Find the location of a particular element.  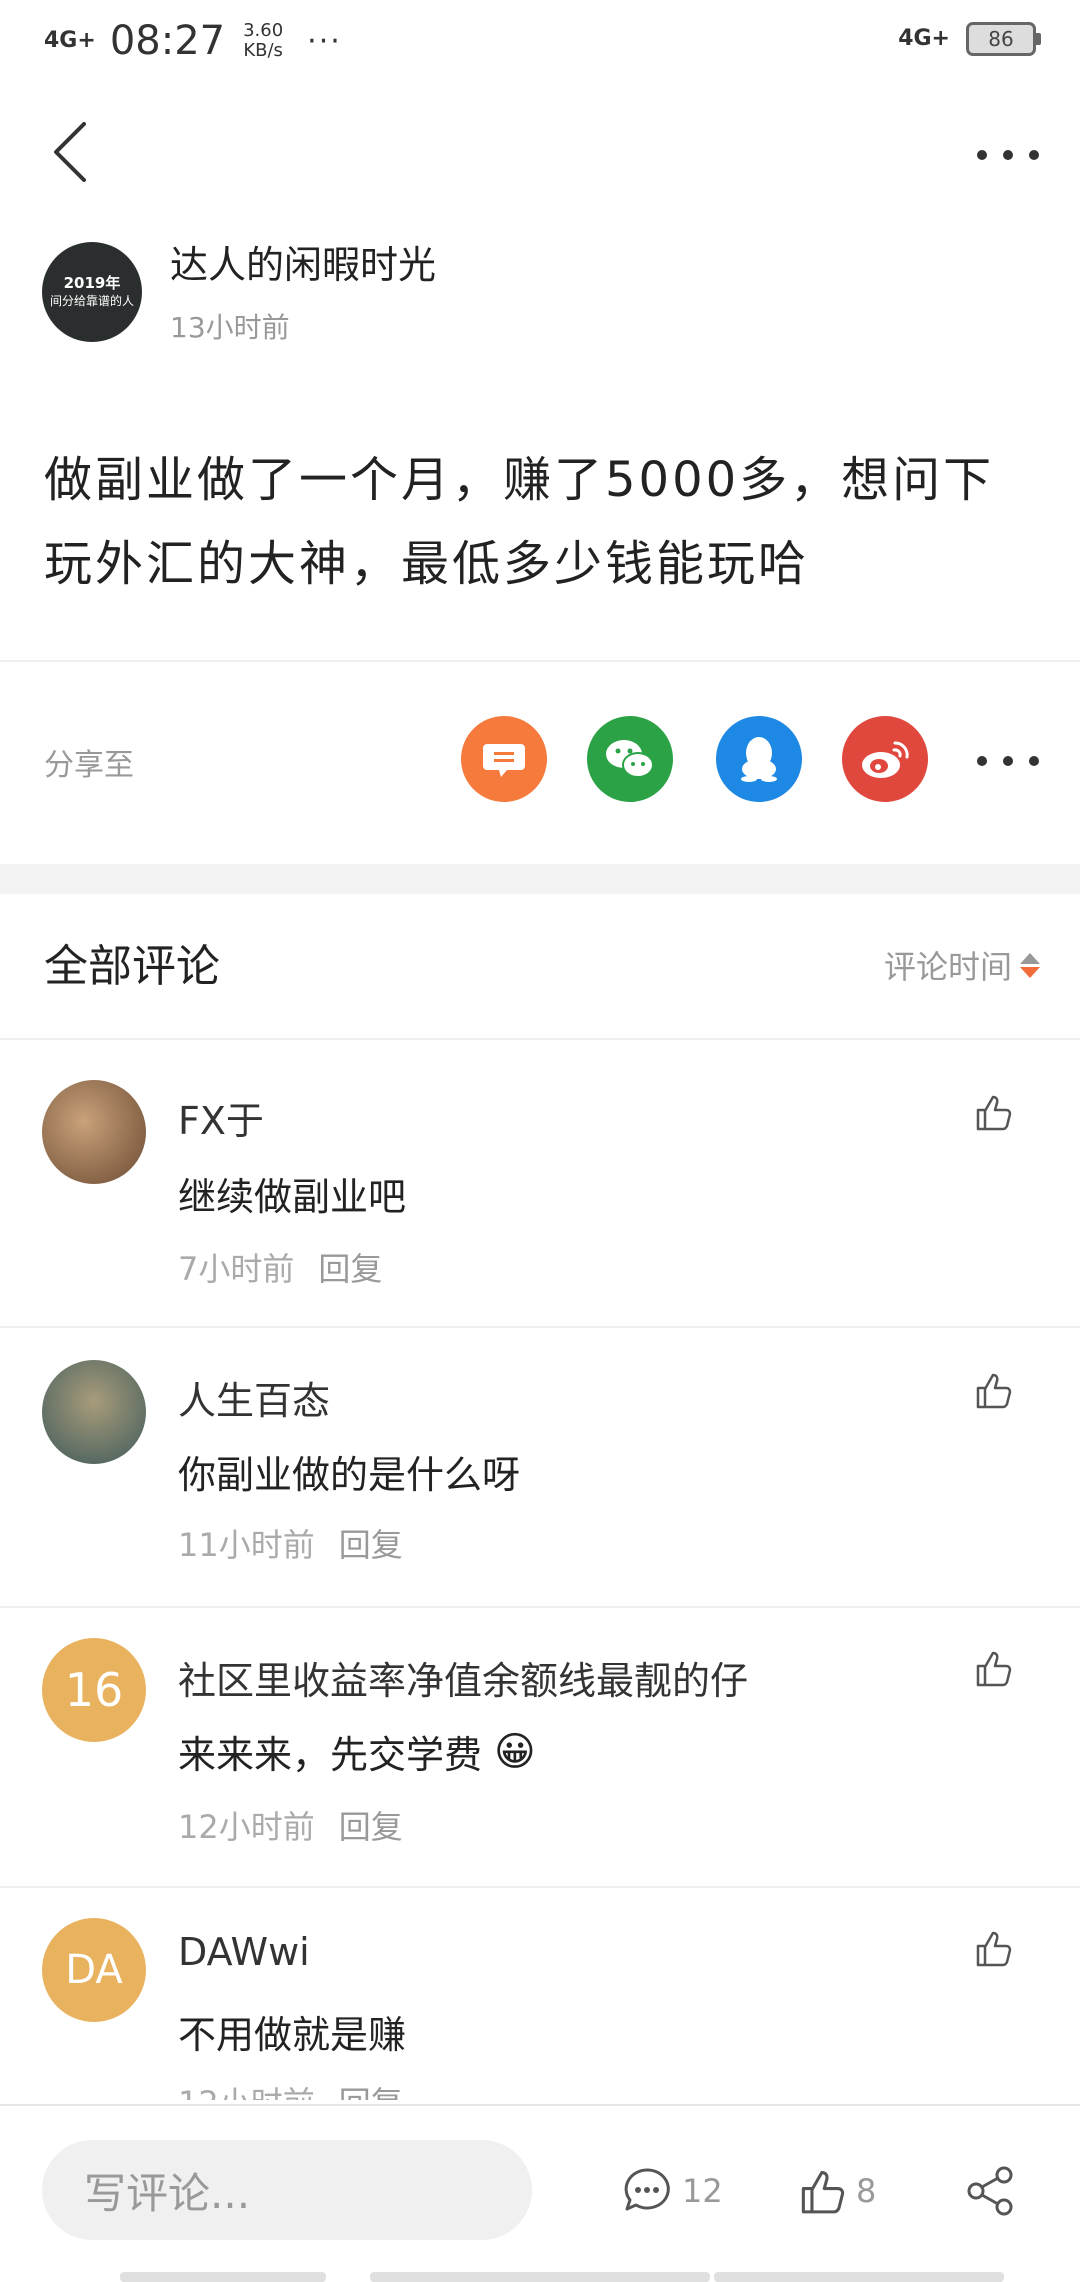

battery-level: 86 is located at coordinates (1001, 39).